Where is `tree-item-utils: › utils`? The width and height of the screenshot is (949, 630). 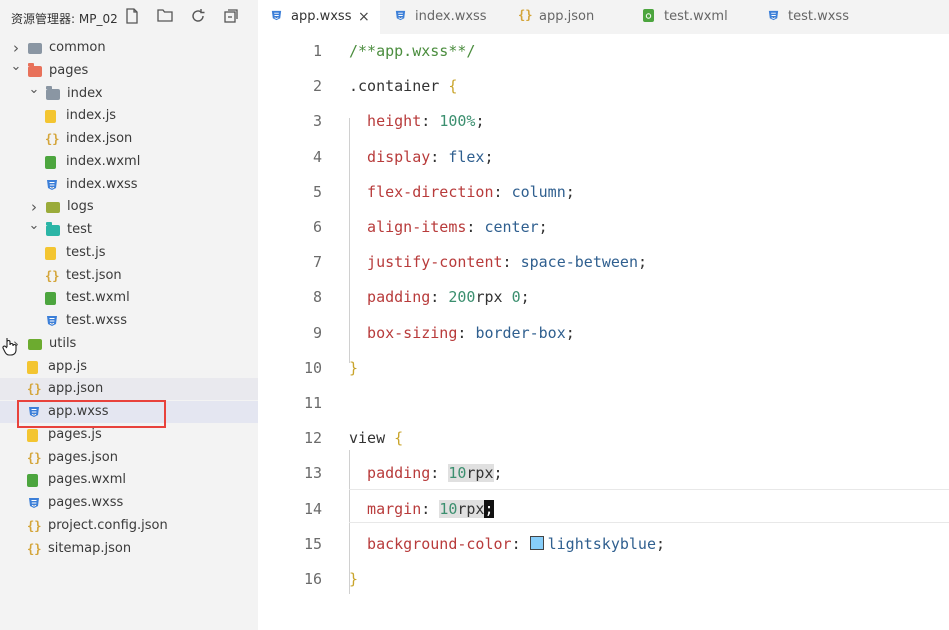 tree-item-utils: › utils is located at coordinates (129, 344).